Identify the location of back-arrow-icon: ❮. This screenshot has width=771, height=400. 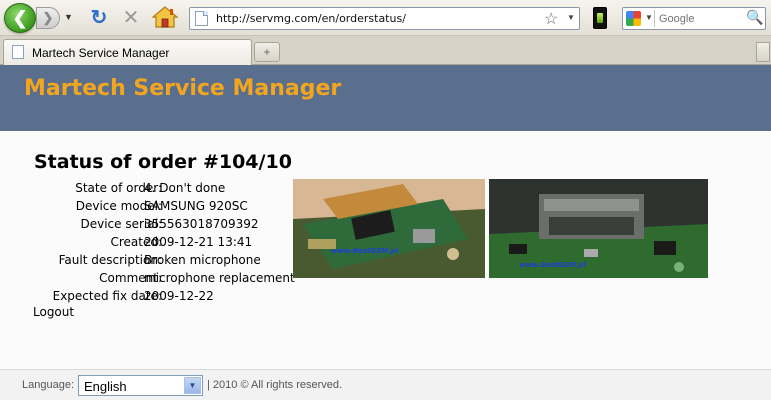
(20, 17).